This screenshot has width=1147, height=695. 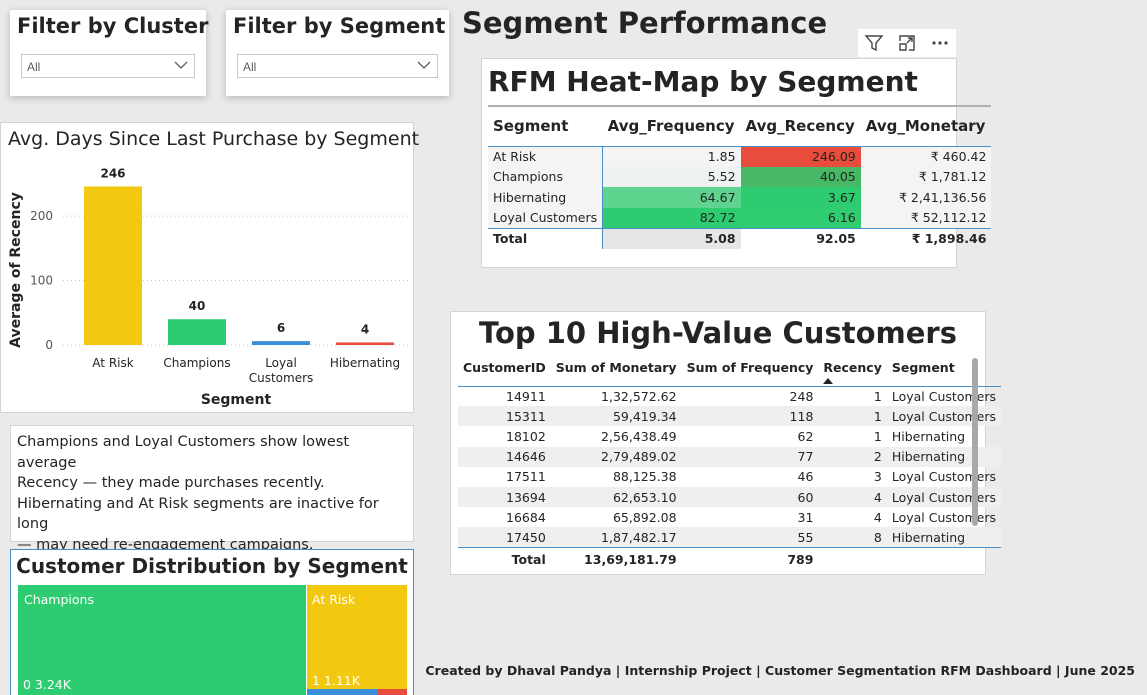 I want to click on heatmap-cell-recency: 246.09, so click(x=800, y=156).